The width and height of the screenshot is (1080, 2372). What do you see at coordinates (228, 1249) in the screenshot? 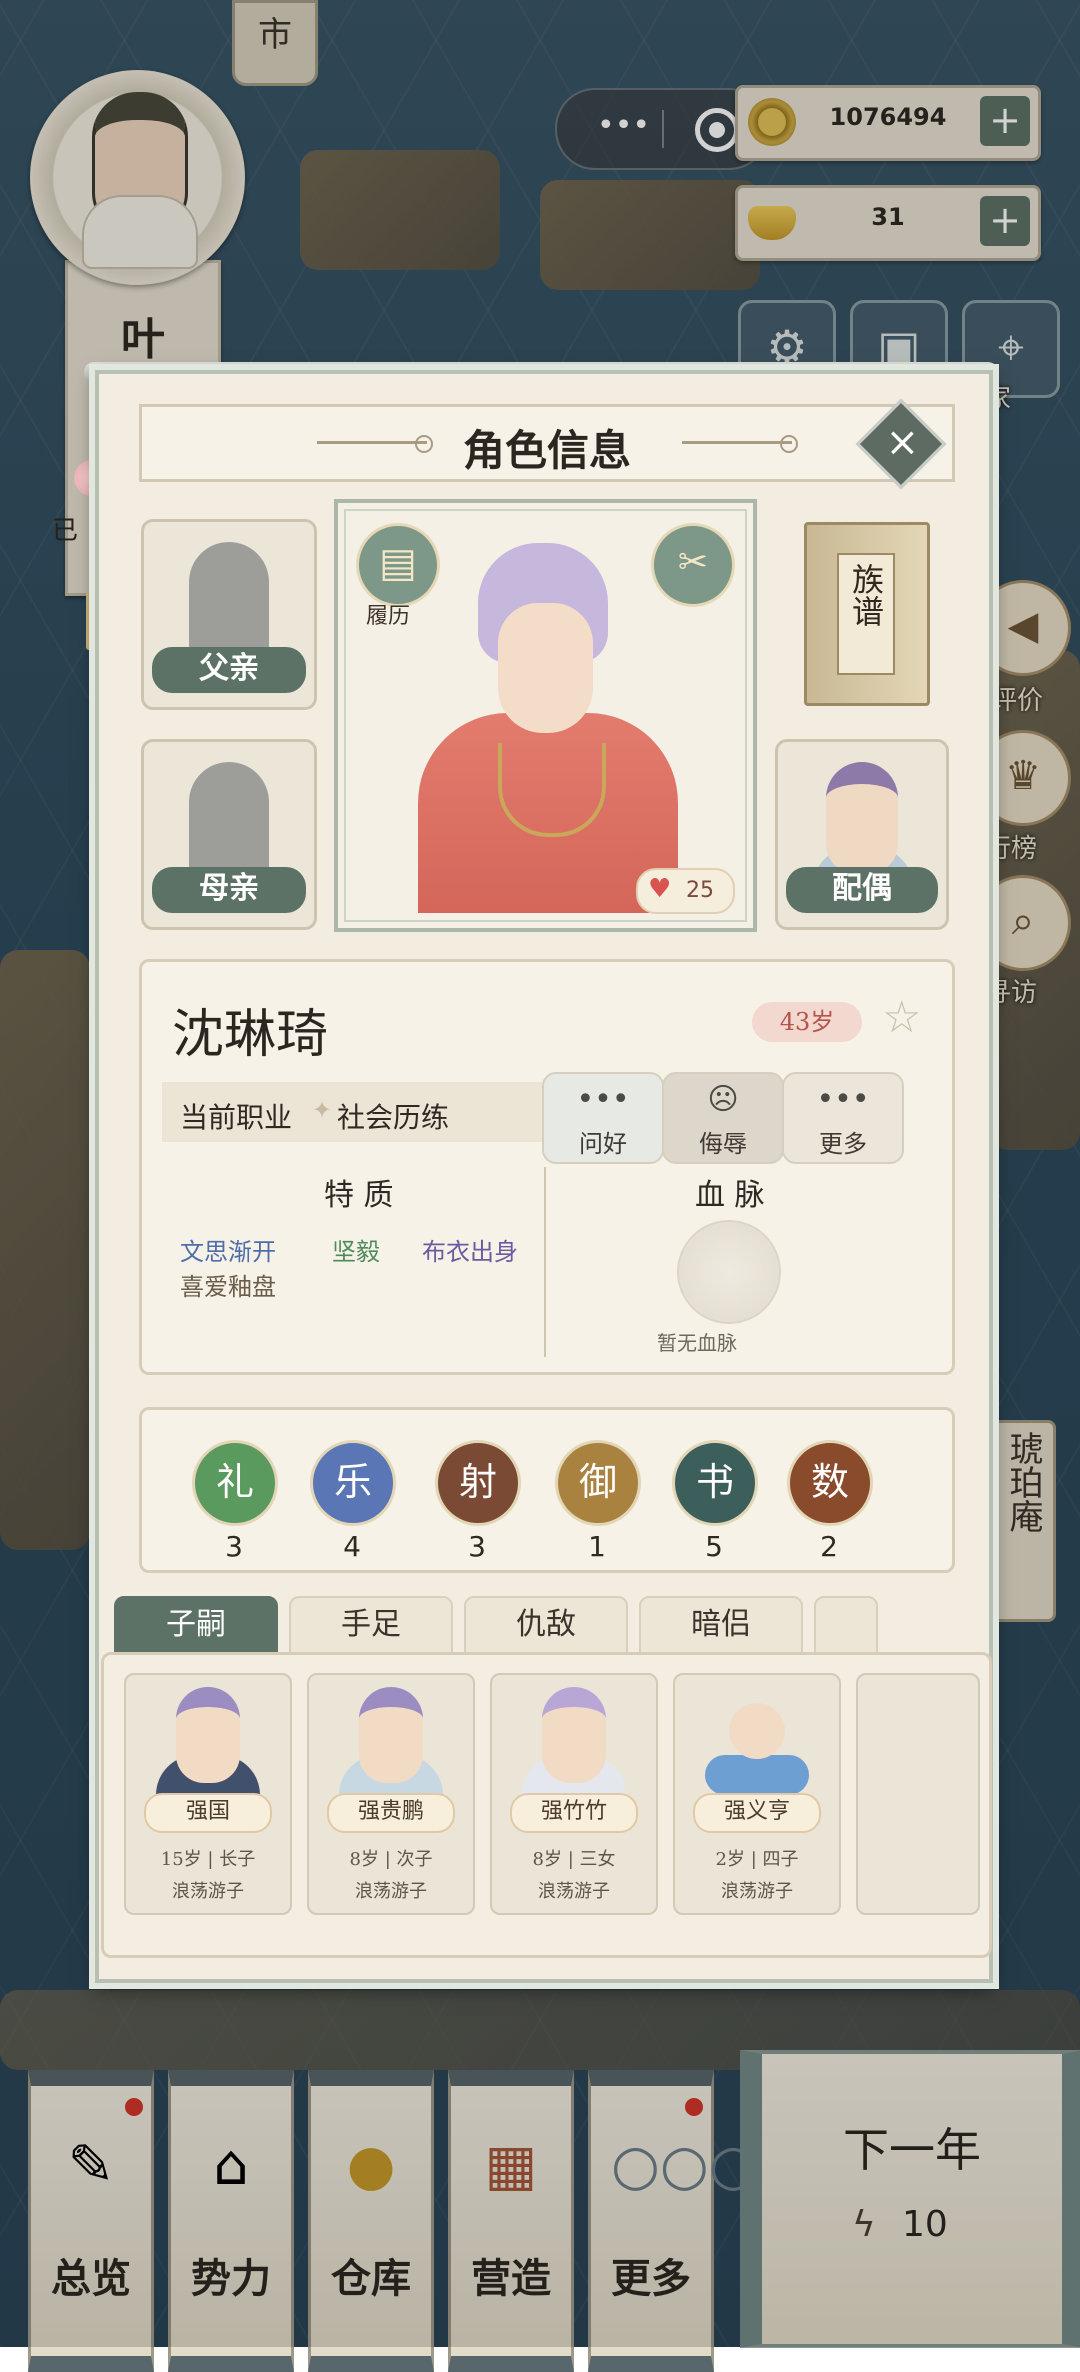
I see `trait-tag: 文思渐开` at bounding box center [228, 1249].